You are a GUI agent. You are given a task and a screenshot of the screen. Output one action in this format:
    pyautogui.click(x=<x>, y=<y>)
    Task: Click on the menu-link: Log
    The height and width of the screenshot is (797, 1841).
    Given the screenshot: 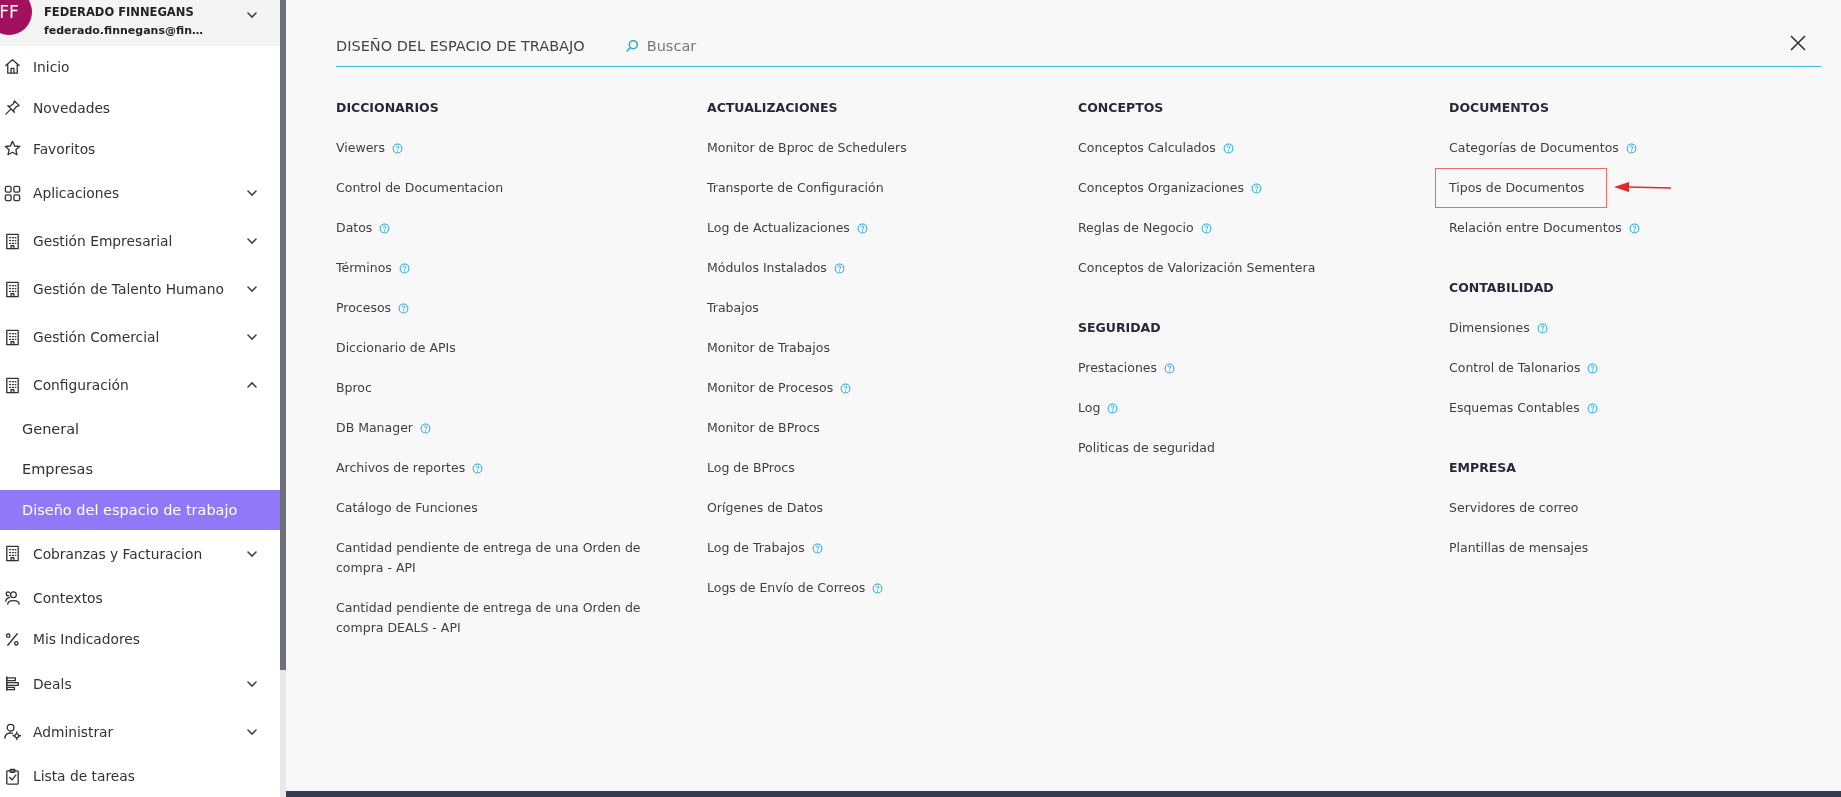 What is the action you would take?
    pyautogui.click(x=1089, y=408)
    